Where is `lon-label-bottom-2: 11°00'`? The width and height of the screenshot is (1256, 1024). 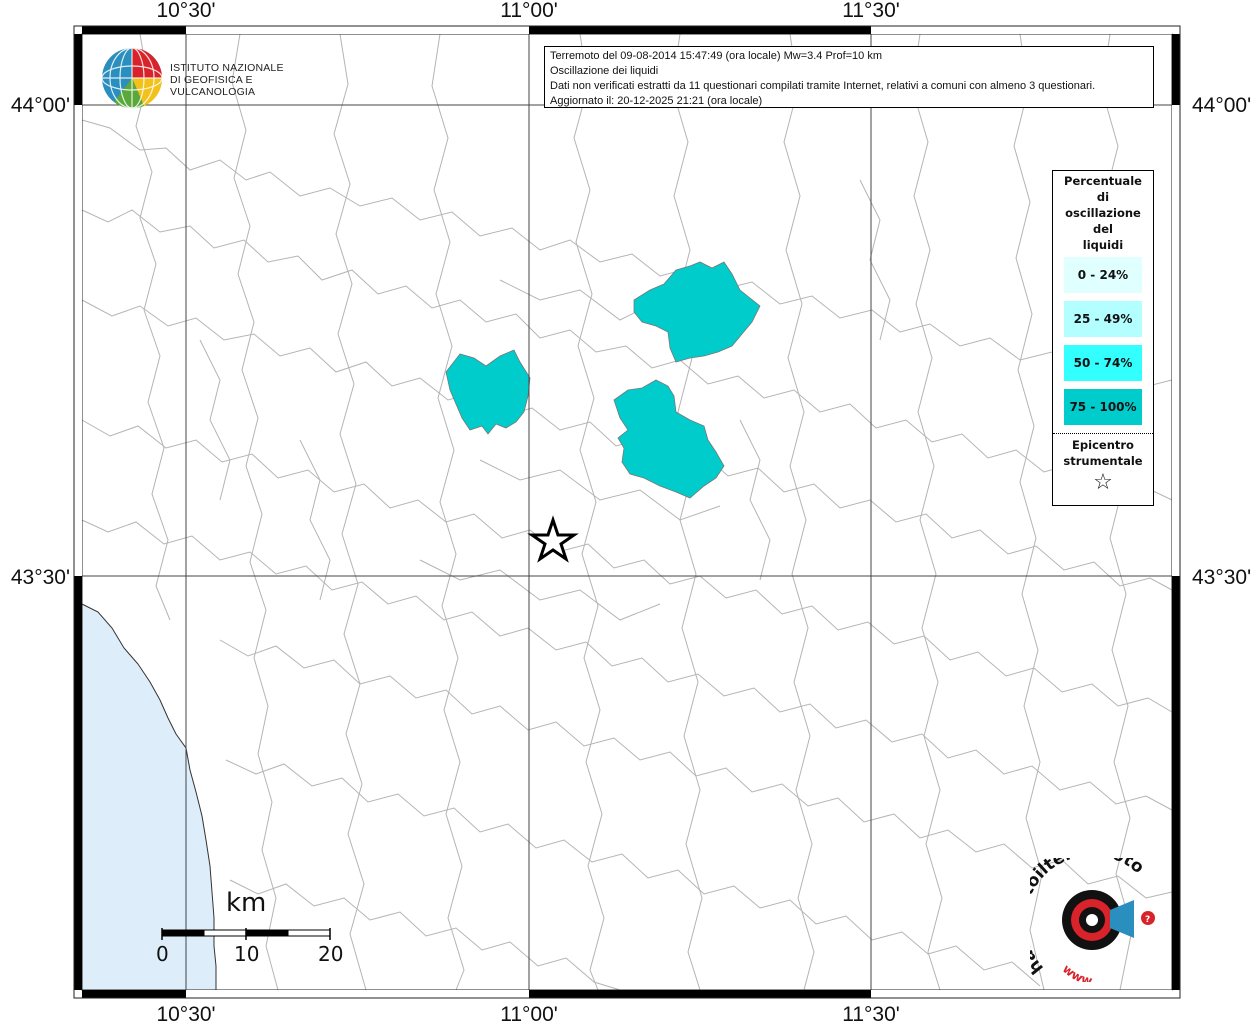 lon-label-bottom-2: 11°00' is located at coordinates (529, 1013).